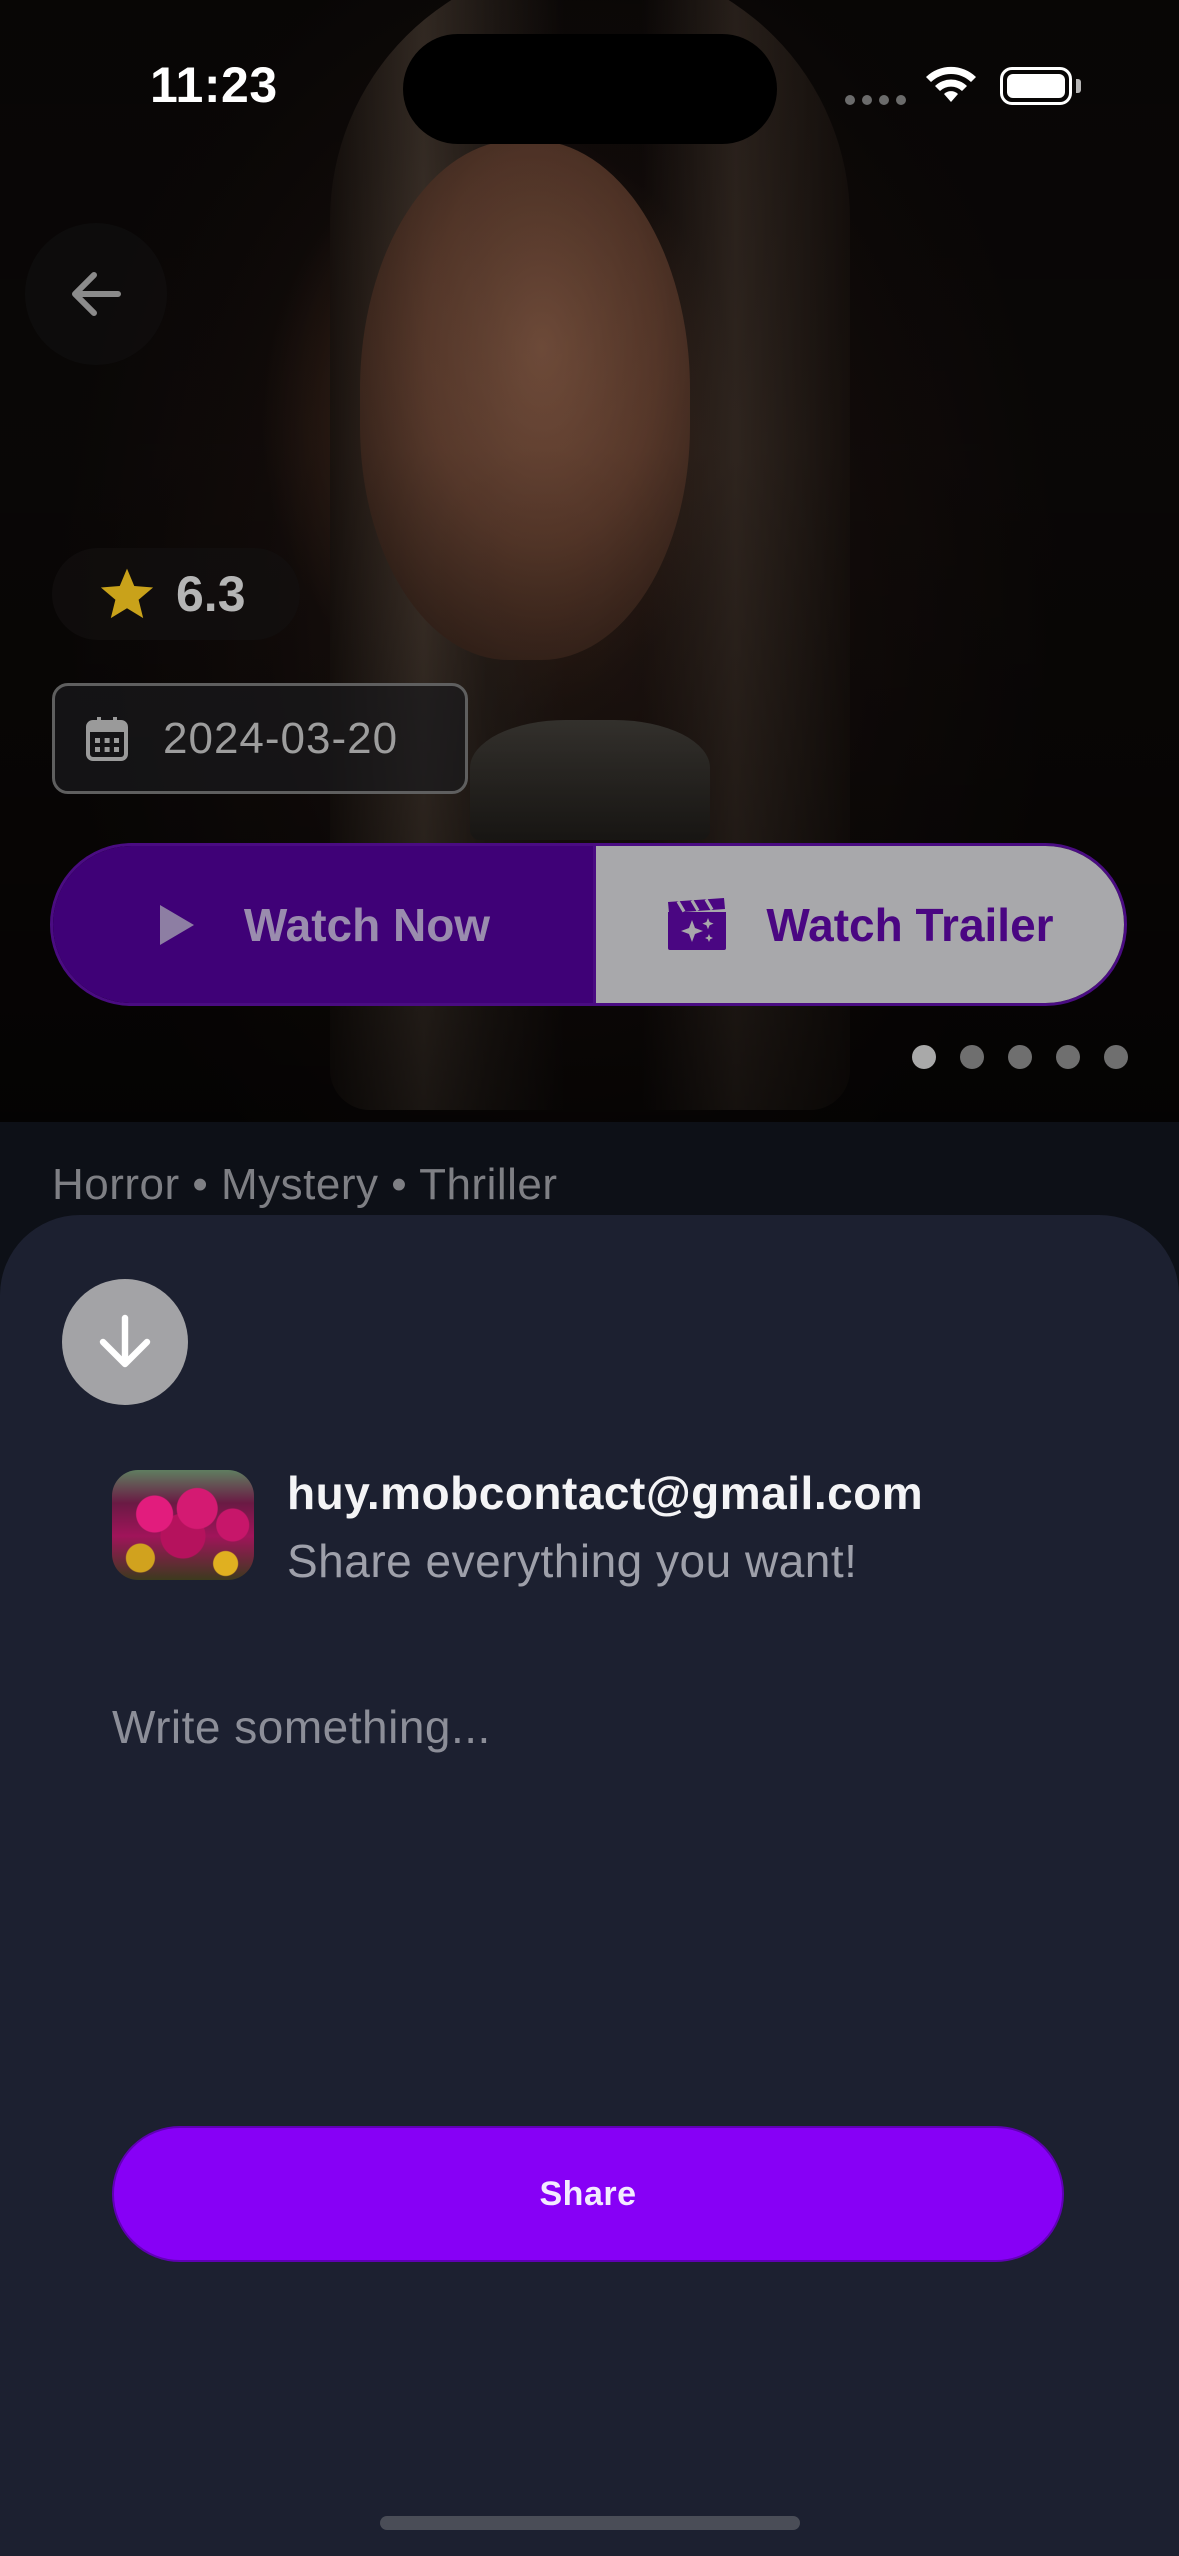  Describe the element at coordinates (127, 593) in the screenshot. I see `star-icon` at that location.